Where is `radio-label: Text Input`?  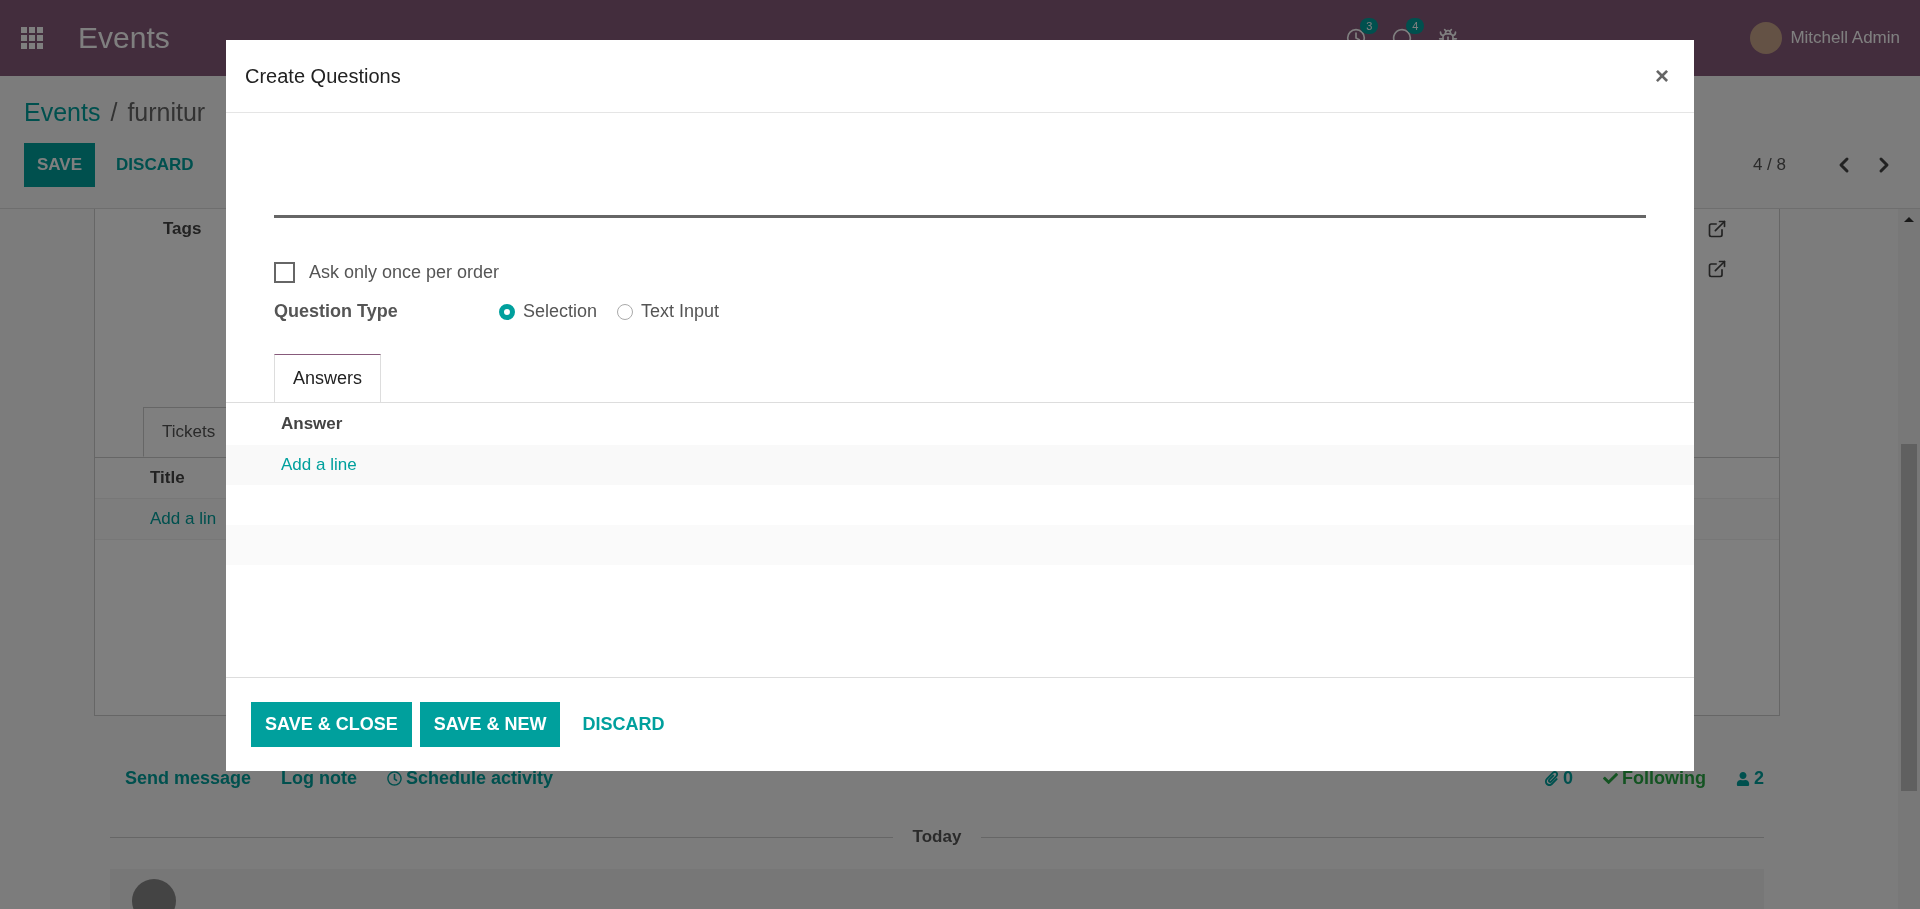 radio-label: Text Input is located at coordinates (680, 311).